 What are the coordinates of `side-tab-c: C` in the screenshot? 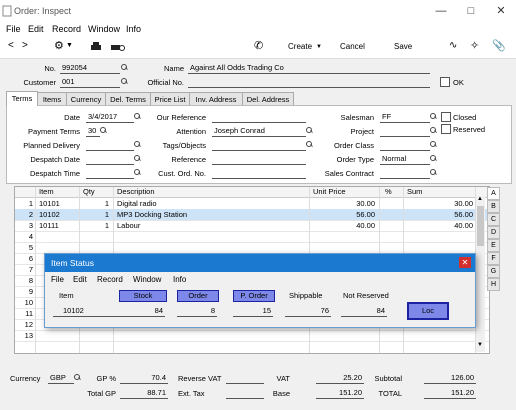 It's located at (493, 219).